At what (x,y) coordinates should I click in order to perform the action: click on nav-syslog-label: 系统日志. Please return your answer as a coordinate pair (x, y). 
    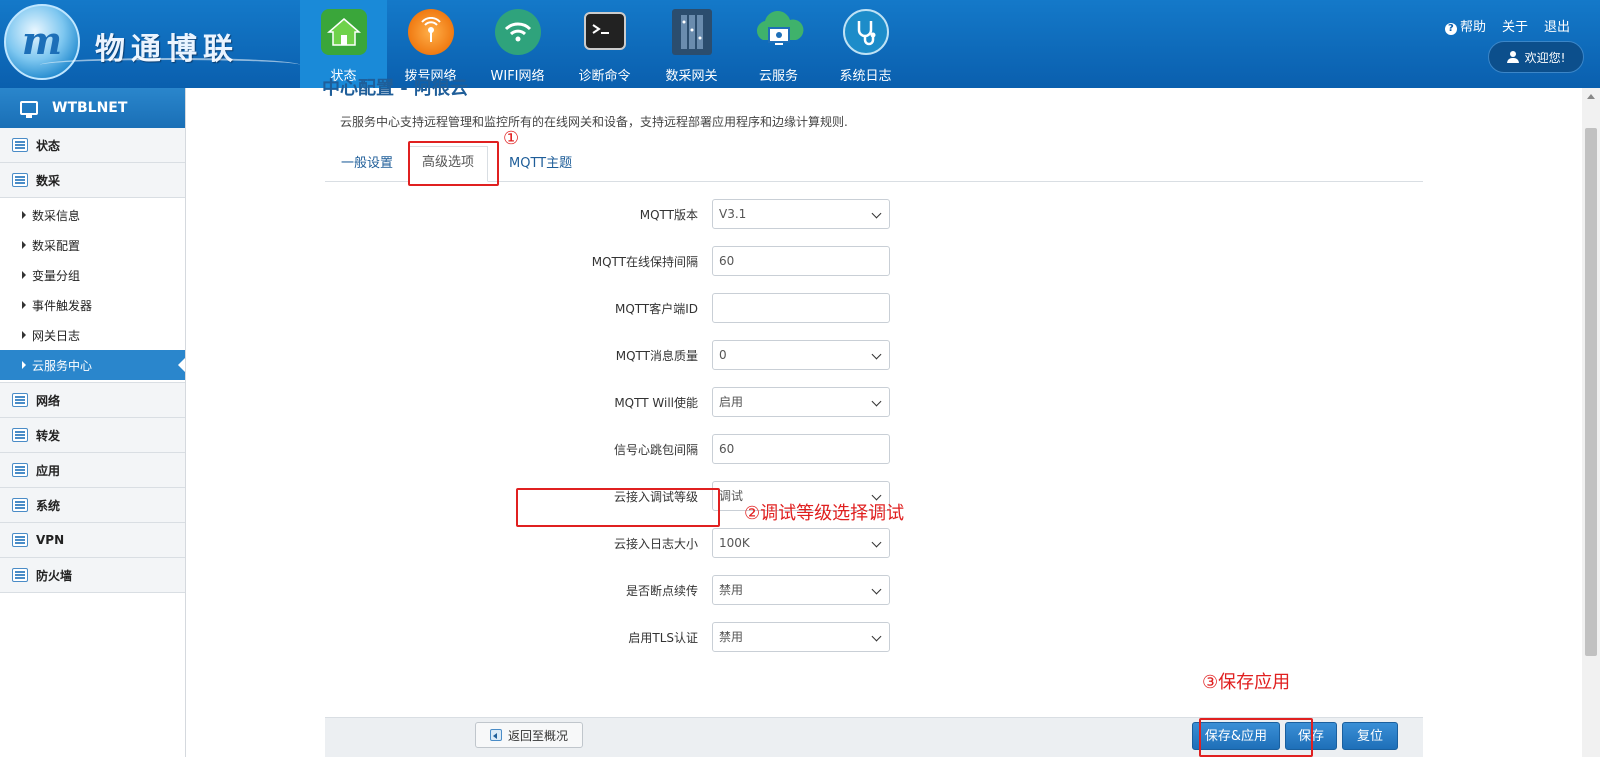
    Looking at the image, I should click on (865, 76).